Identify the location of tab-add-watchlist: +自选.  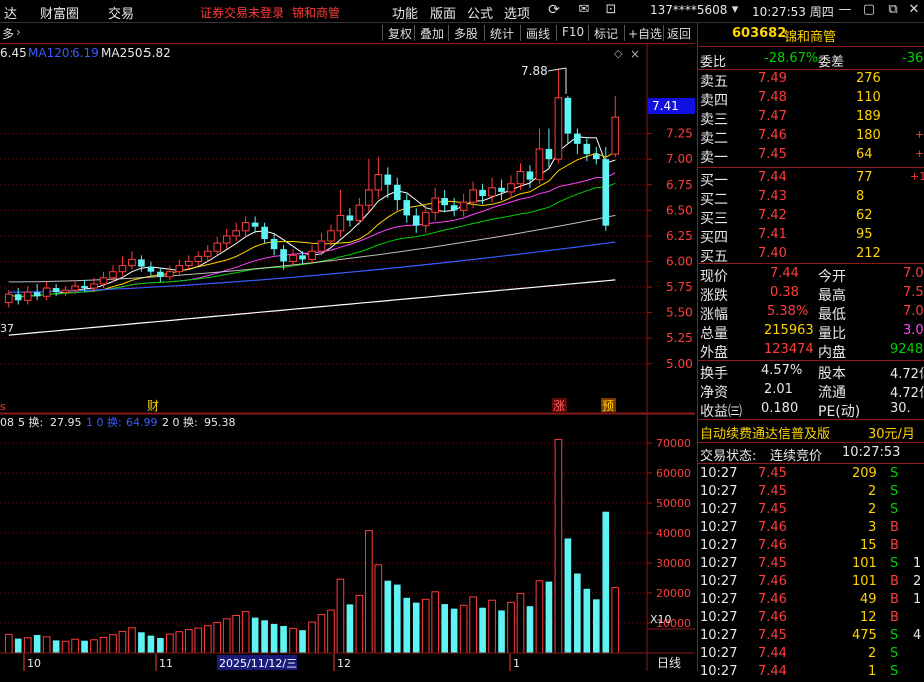
(645, 33).